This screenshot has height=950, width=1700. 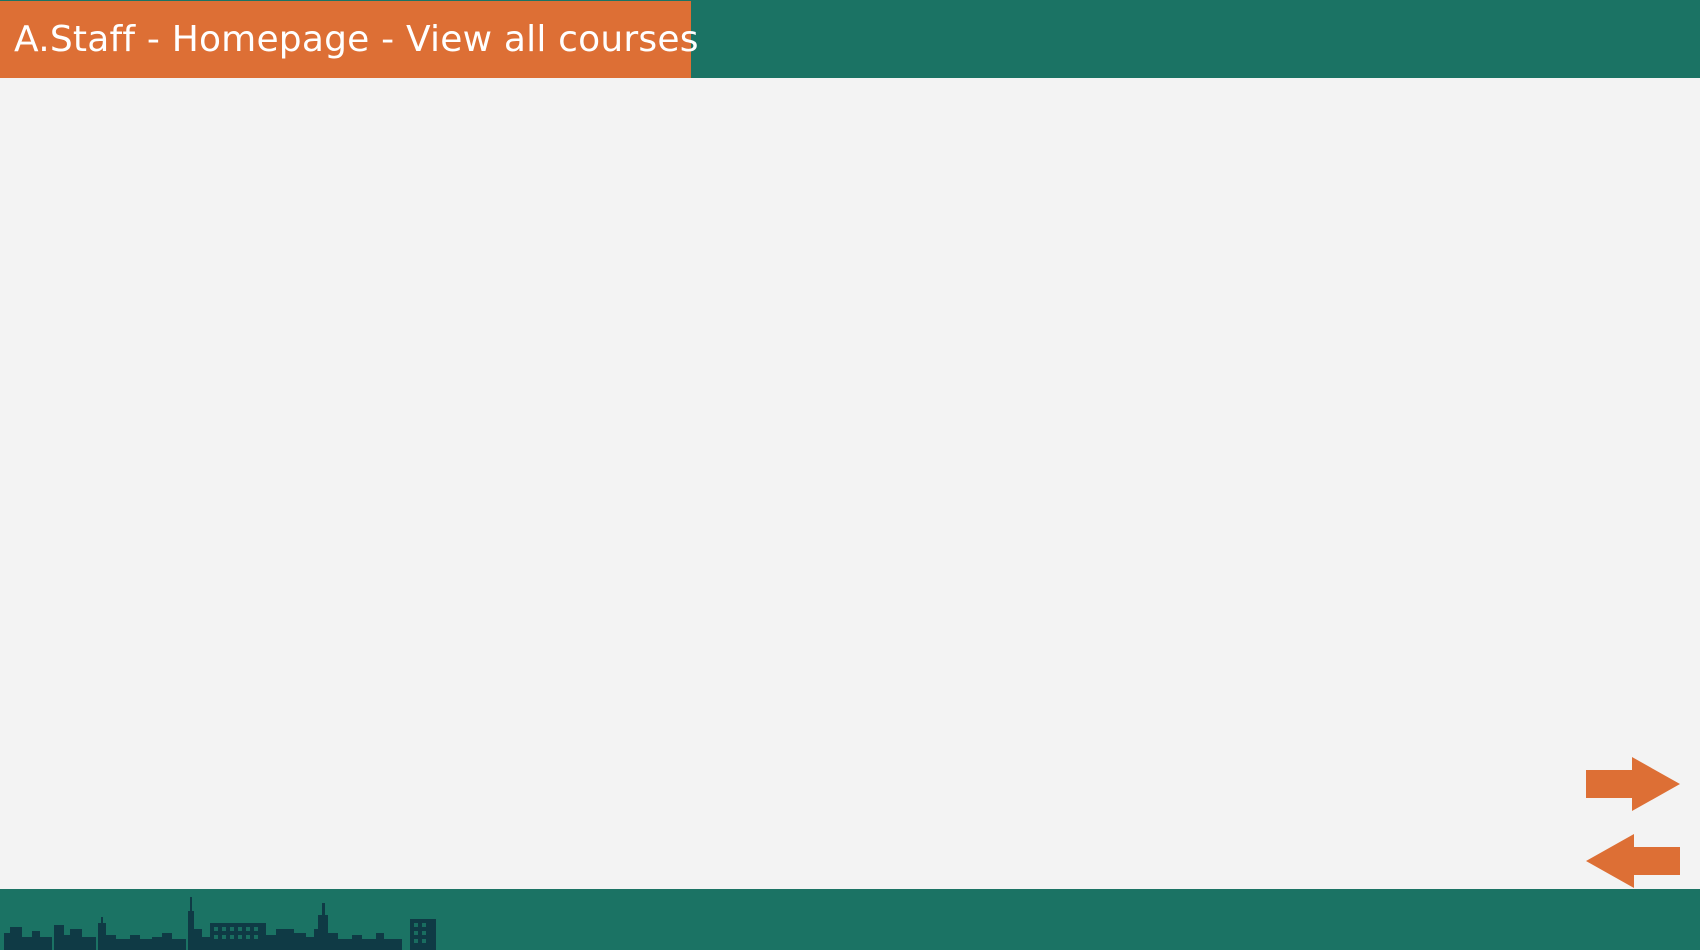 I want to click on arrow-right-icon, so click(x=1633, y=784).